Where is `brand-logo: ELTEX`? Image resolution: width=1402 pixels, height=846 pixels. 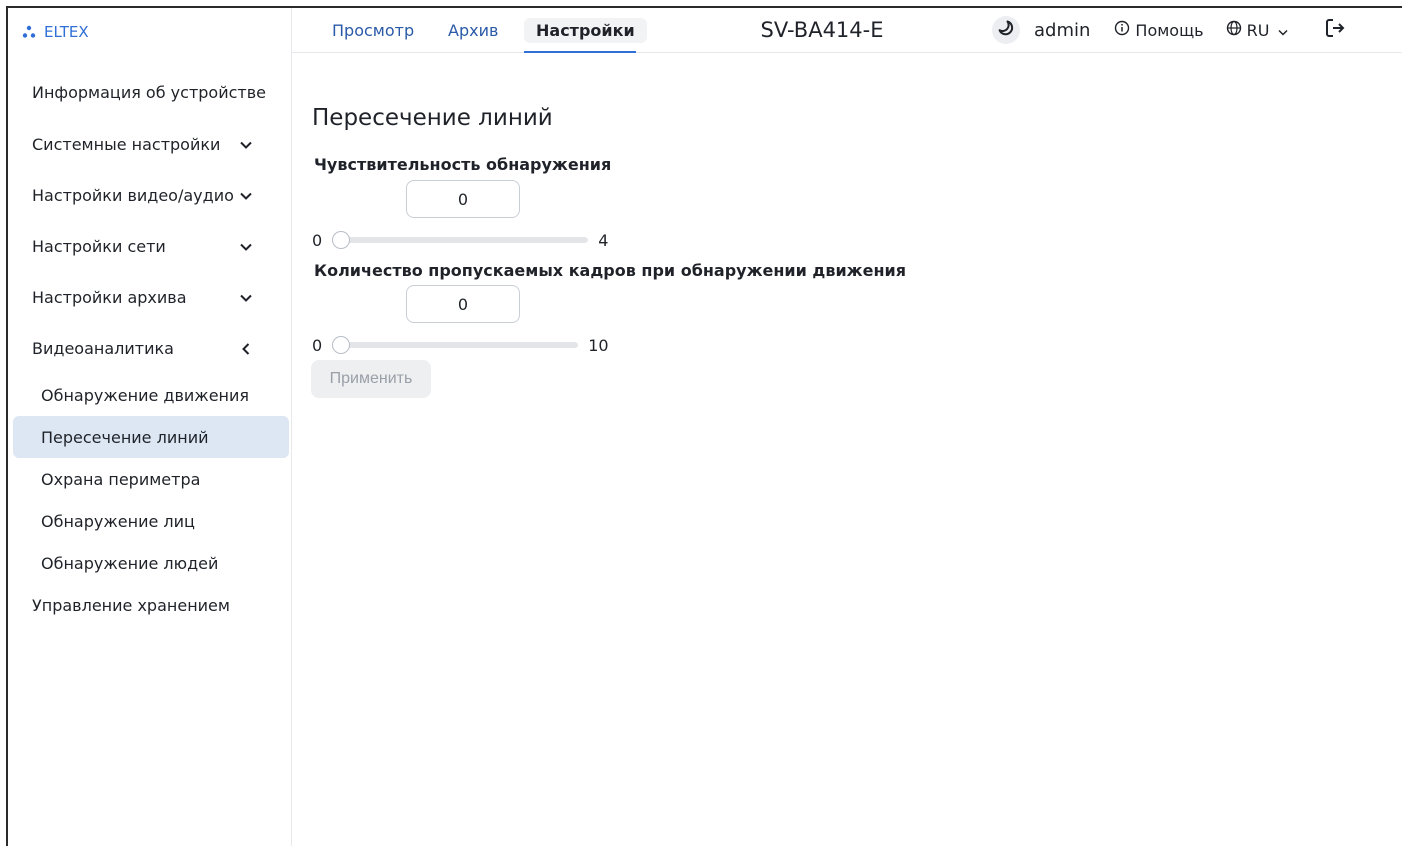
brand-logo: ELTEX is located at coordinates (55, 32).